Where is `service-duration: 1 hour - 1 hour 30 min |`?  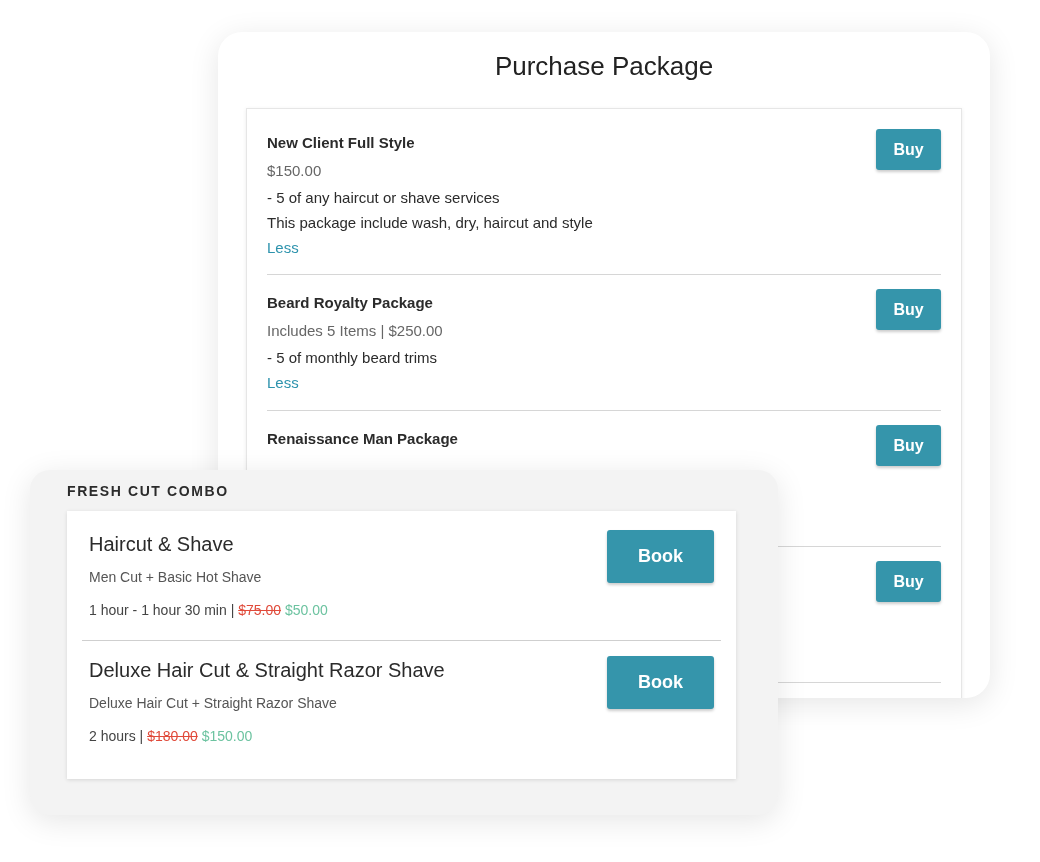 service-duration: 1 hour - 1 hour 30 min | is located at coordinates (162, 610).